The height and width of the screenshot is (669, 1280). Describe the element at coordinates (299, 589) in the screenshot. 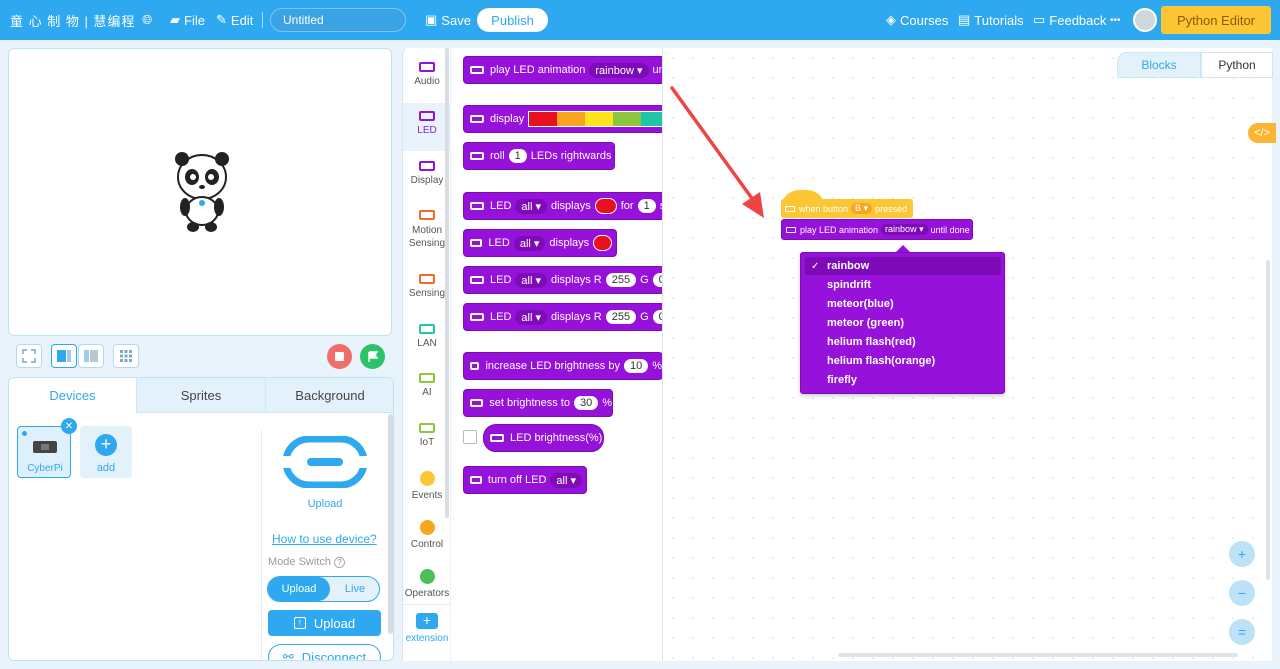

I see `mode-upload-option: Upload` at that location.